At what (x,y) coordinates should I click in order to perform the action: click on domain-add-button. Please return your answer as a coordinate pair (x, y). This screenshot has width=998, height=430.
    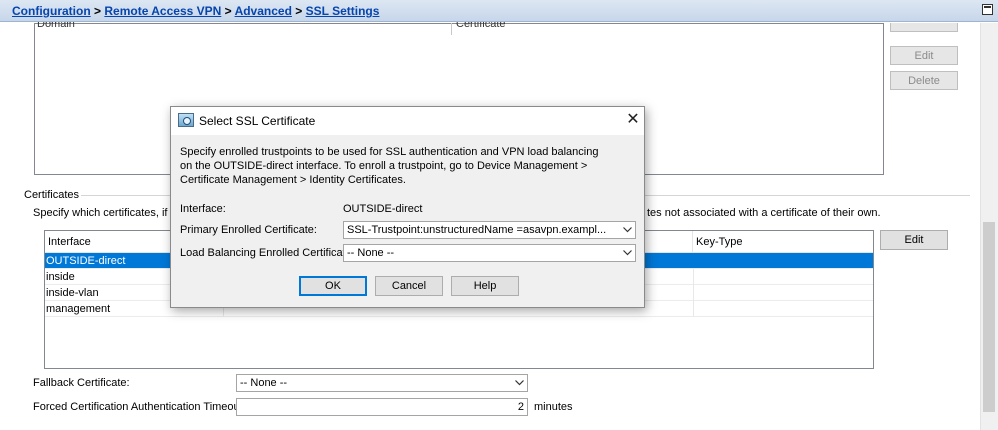
    Looking at the image, I should click on (924, 27).